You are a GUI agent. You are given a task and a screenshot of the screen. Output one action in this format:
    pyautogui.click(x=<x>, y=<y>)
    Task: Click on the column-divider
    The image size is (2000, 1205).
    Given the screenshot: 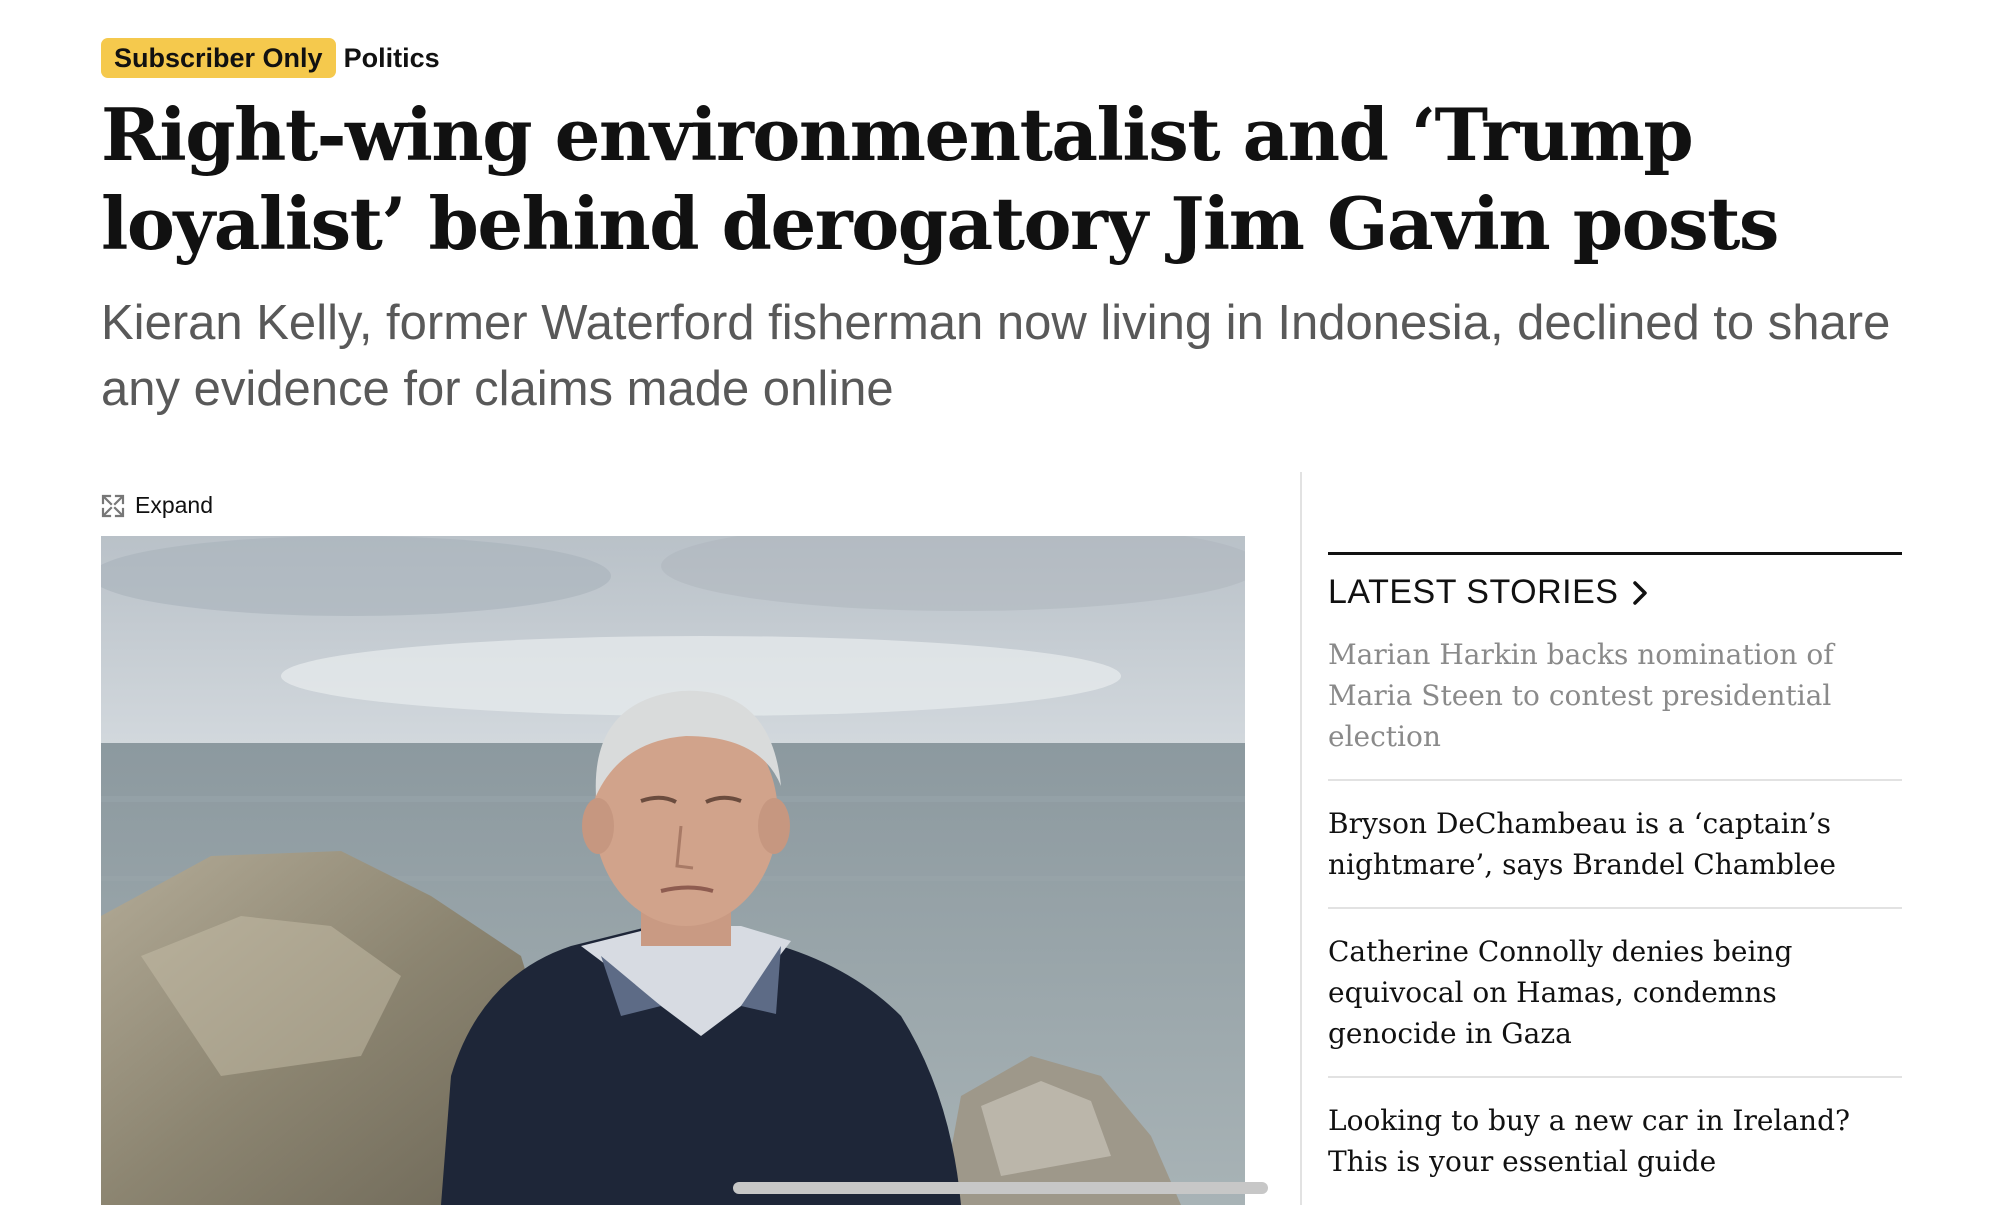 What is the action you would take?
    pyautogui.click(x=1301, y=838)
    